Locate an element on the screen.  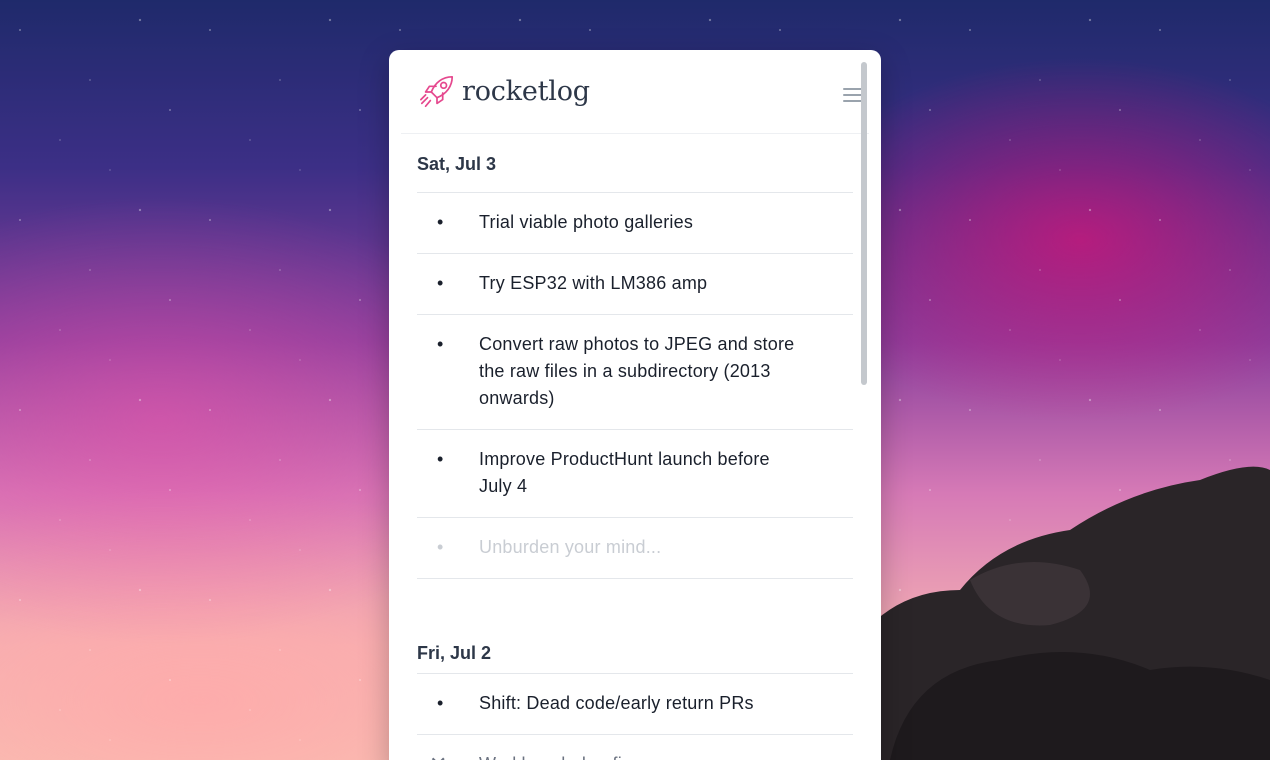
app-name: rocketlog is located at coordinates (526, 91).